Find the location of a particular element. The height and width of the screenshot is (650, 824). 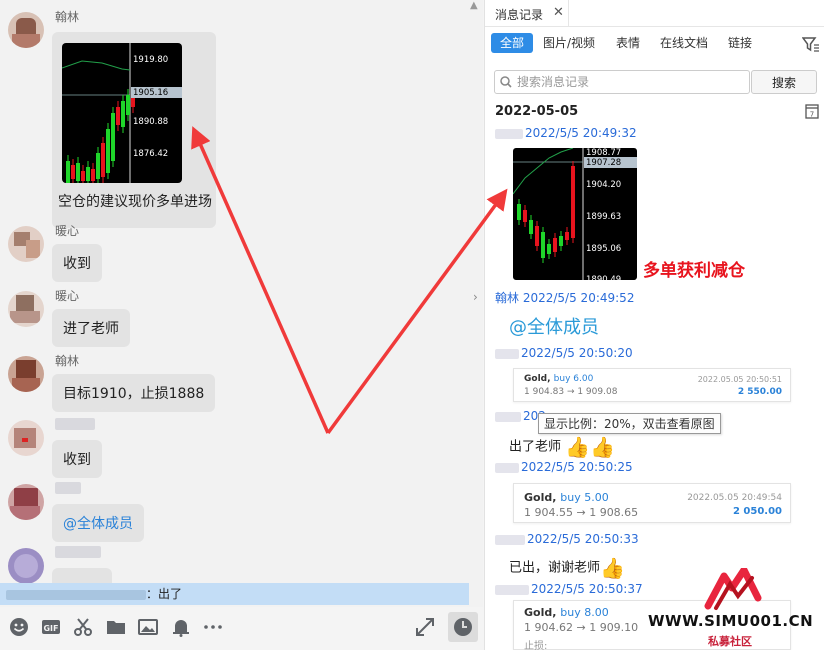

price-tick-label: 1890.49 is located at coordinates (603, 277).